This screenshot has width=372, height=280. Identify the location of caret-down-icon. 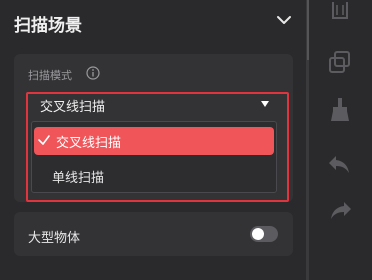
(265, 104).